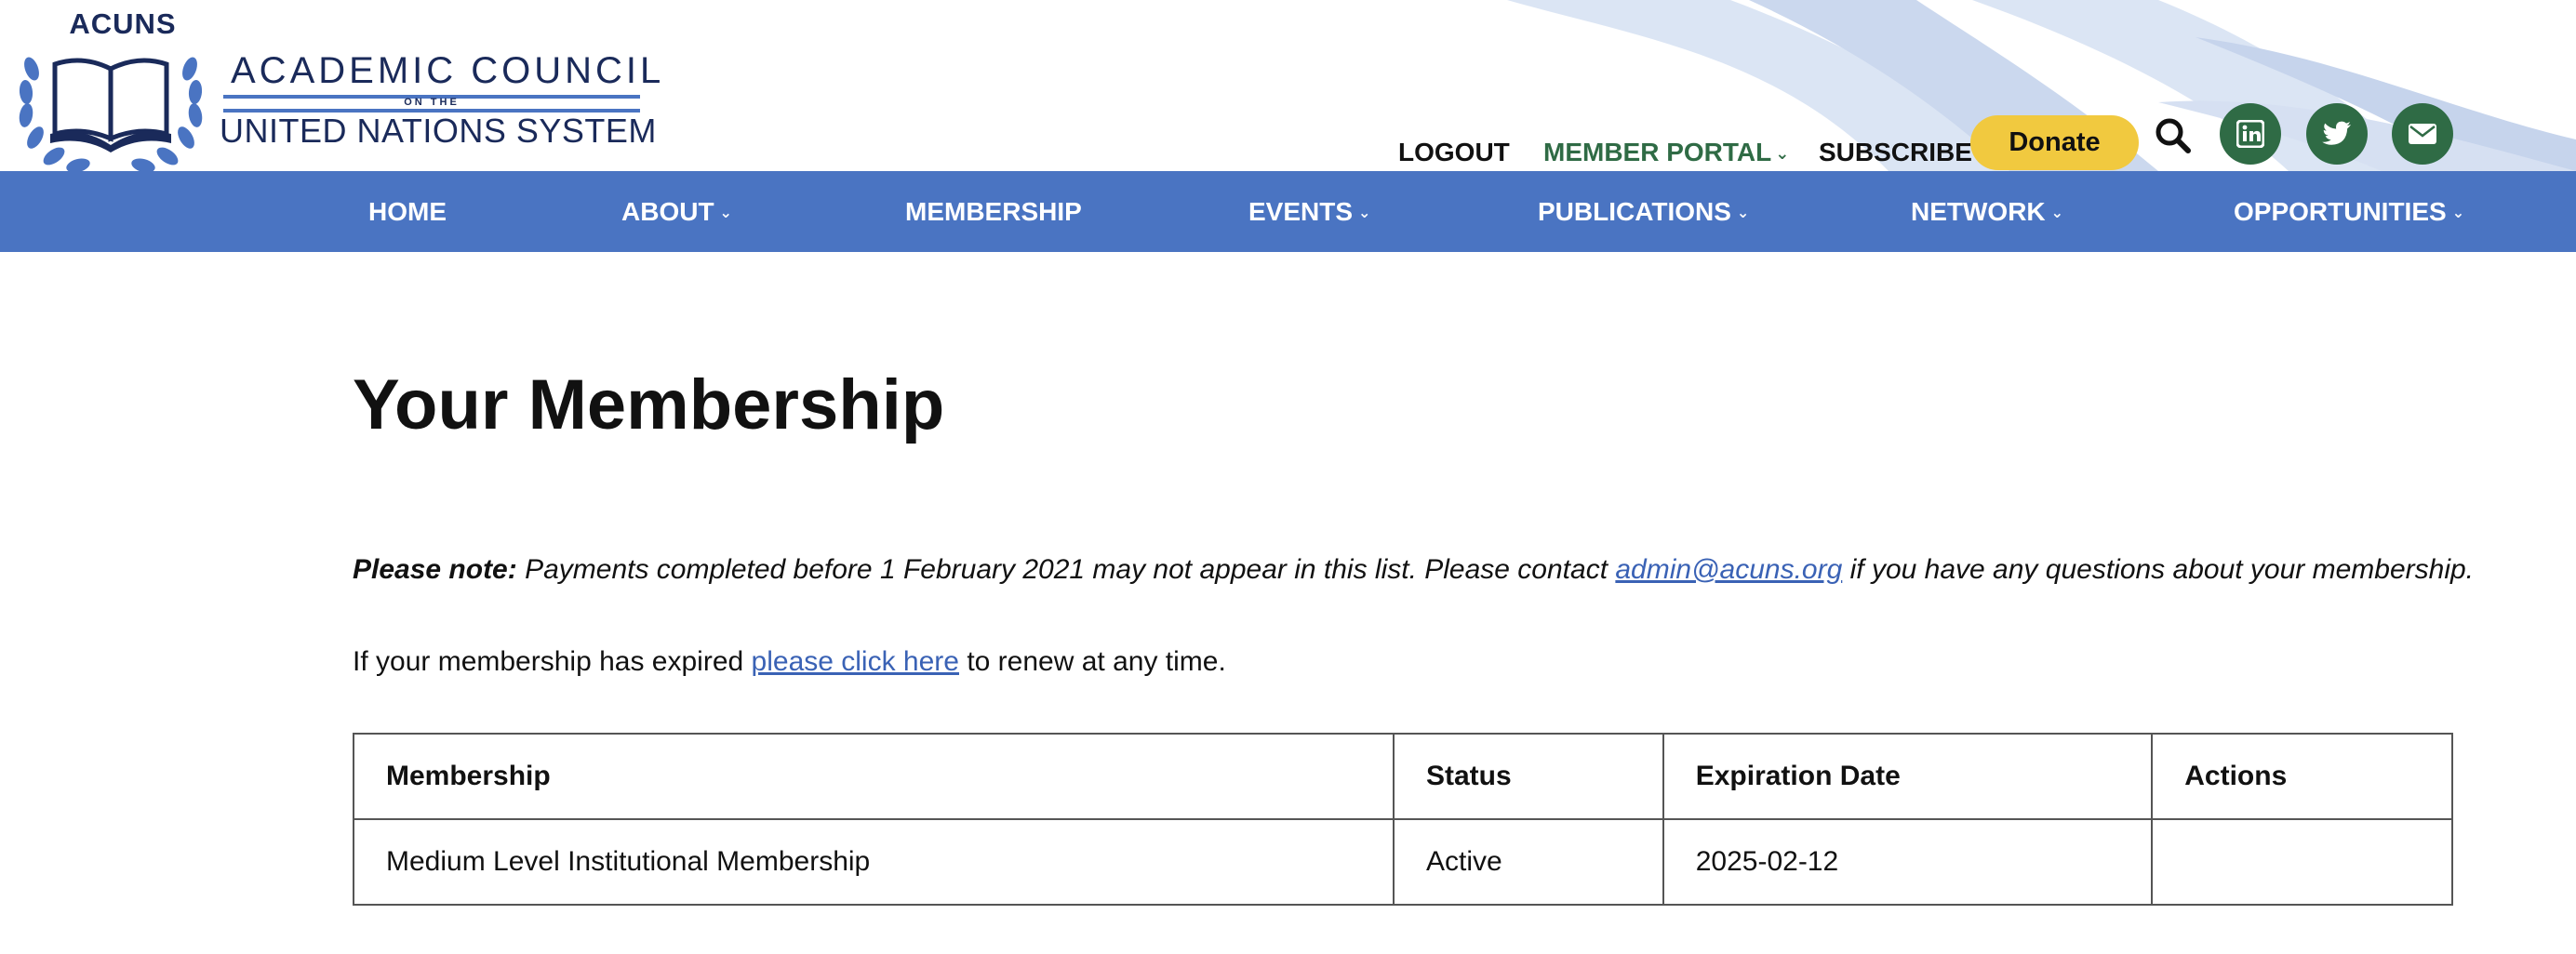 Image resolution: width=2576 pixels, height=954 pixels. I want to click on search-icon, so click(2173, 135).